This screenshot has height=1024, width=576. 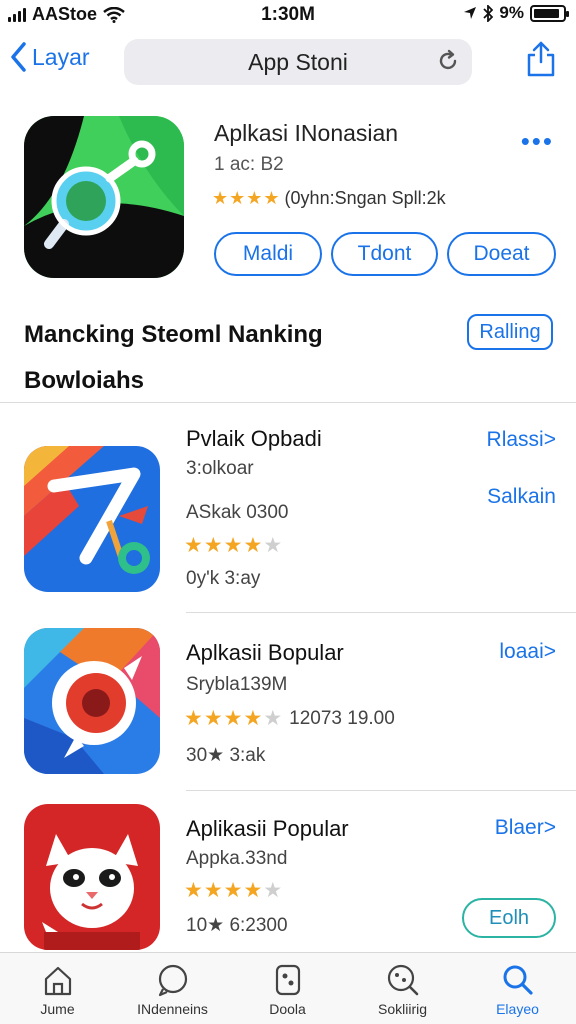 I want to click on app-footer-1: 0y'k 3:ay, so click(x=223, y=578).